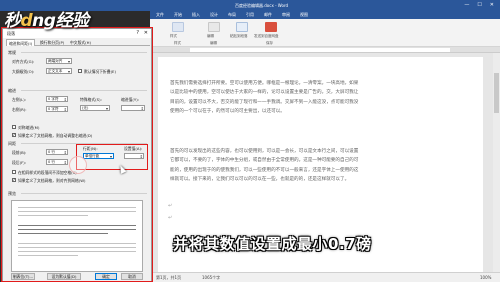 The width and height of the screenshot is (500, 282). Describe the element at coordinates (168, 278) in the screenshot. I see `status-page: 第1页，共1页` at that location.